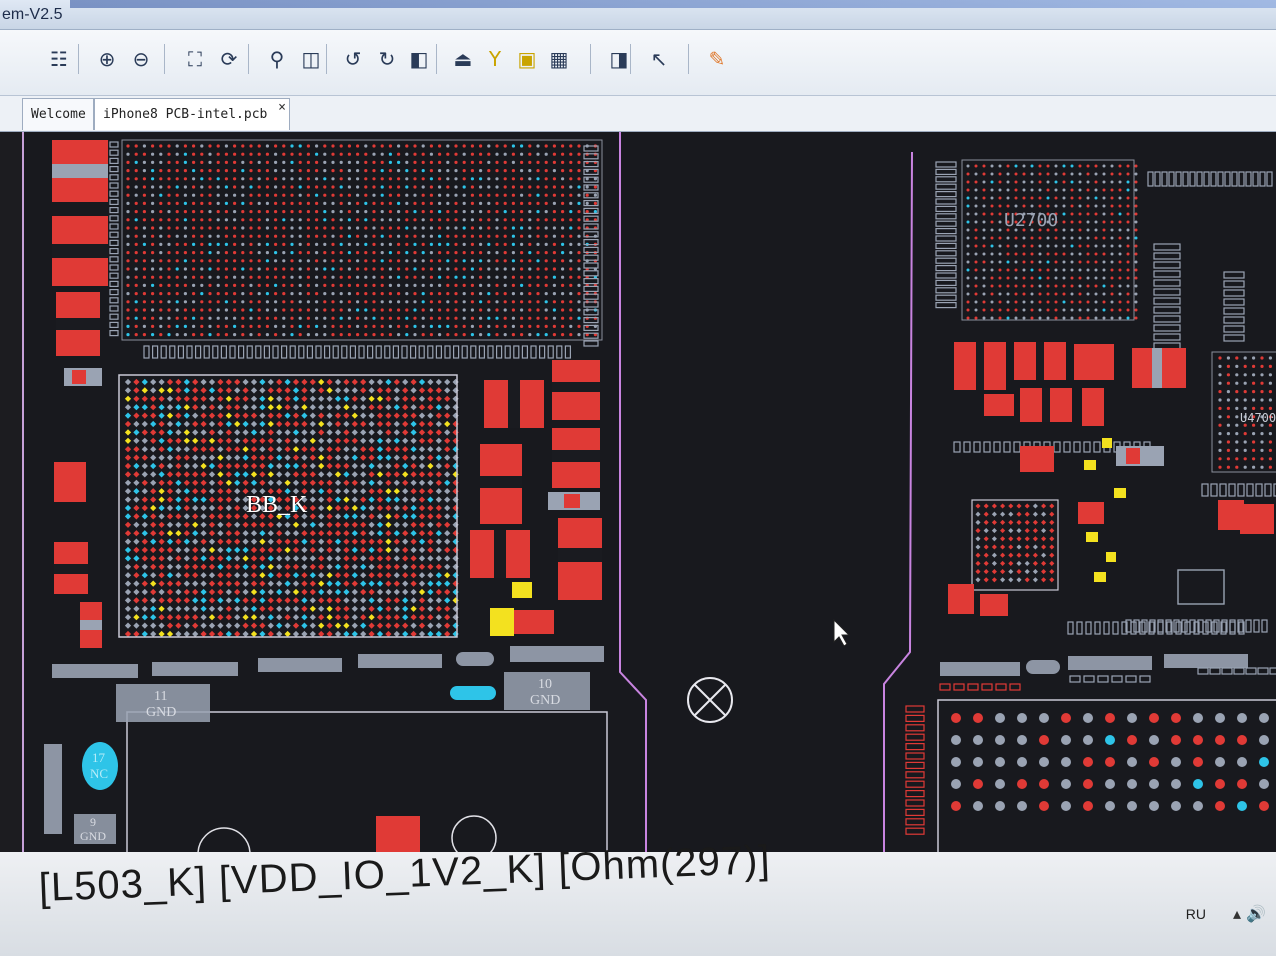  Describe the element at coordinates (1196, 914) in the screenshot. I see `language-indicator: RU` at that location.